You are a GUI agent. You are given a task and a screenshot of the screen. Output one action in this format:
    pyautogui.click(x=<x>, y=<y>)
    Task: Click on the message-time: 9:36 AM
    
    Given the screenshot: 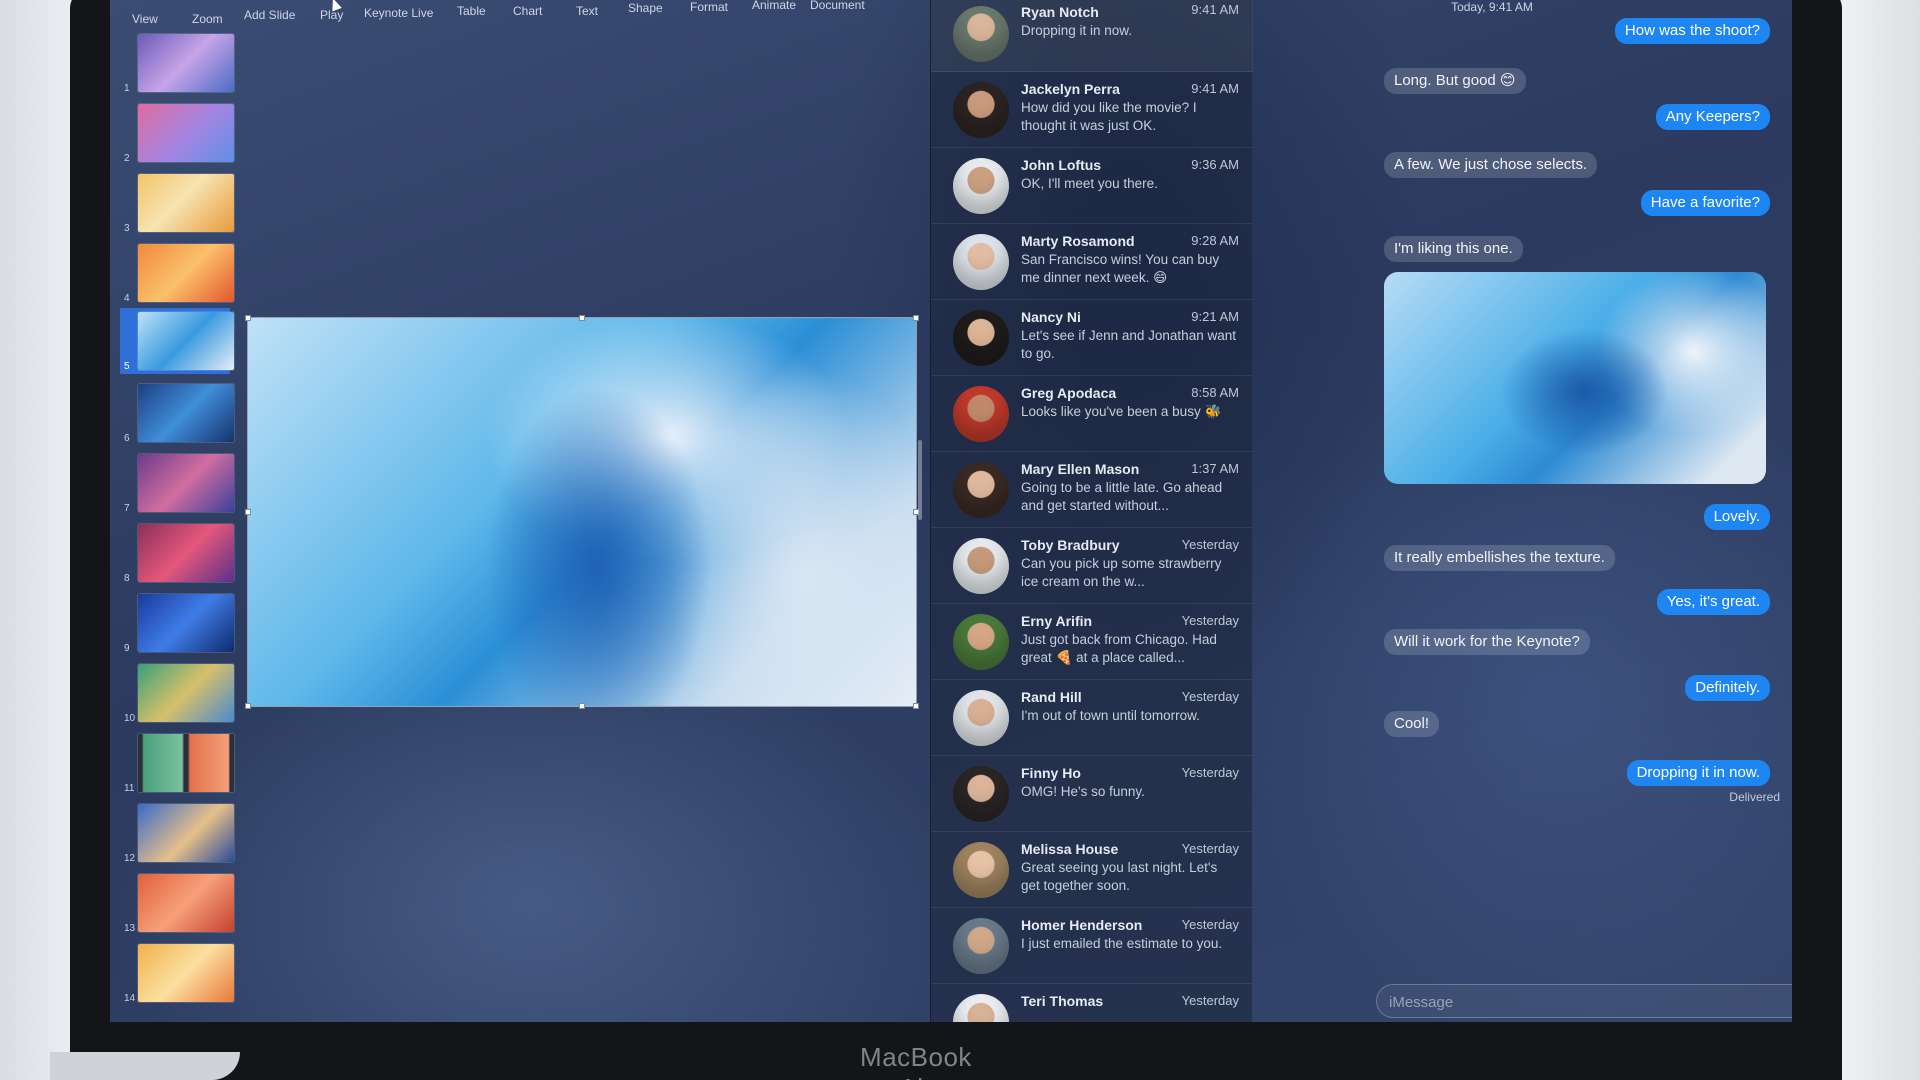 What is the action you would take?
    pyautogui.click(x=1215, y=164)
    